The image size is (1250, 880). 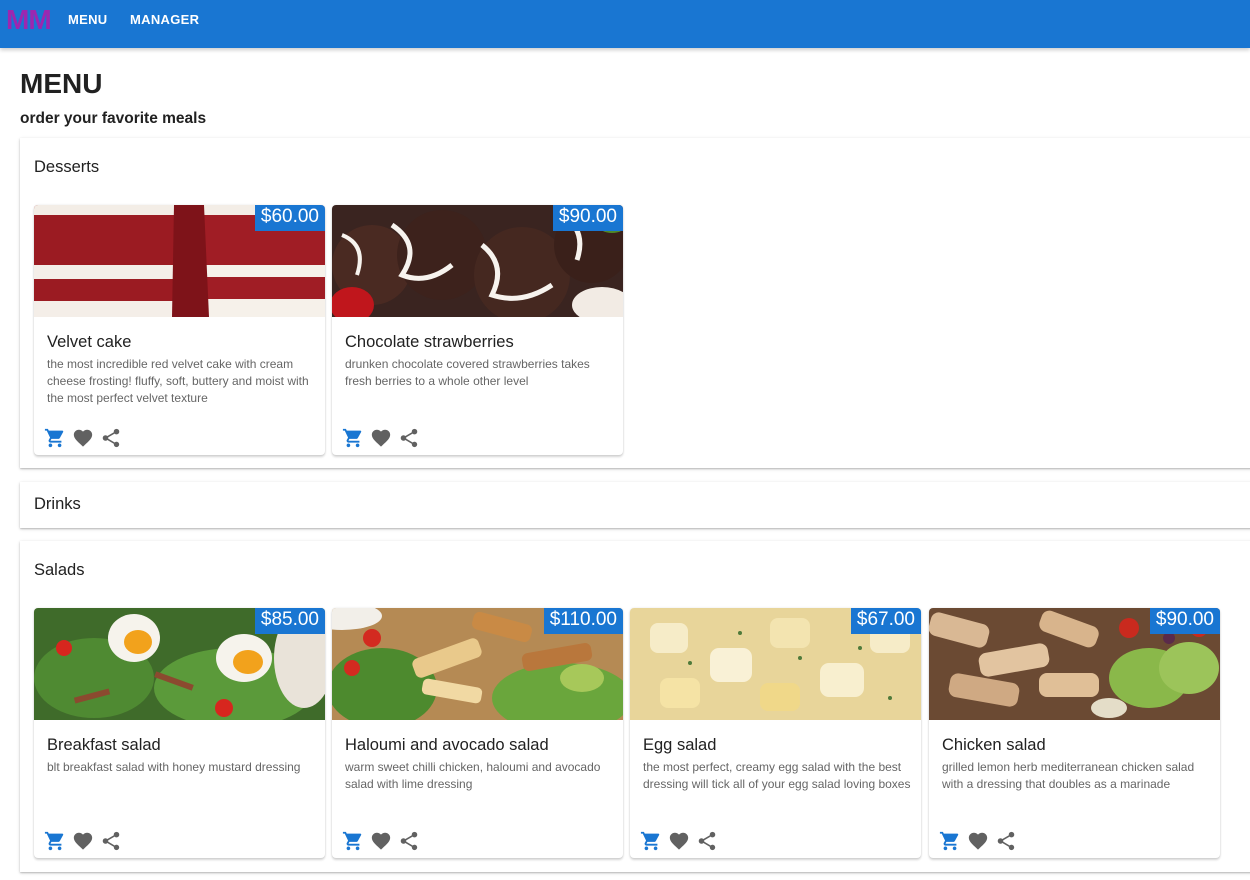 What do you see at coordinates (104, 745) in the screenshot?
I see `dish-name: Breakfast salad` at bounding box center [104, 745].